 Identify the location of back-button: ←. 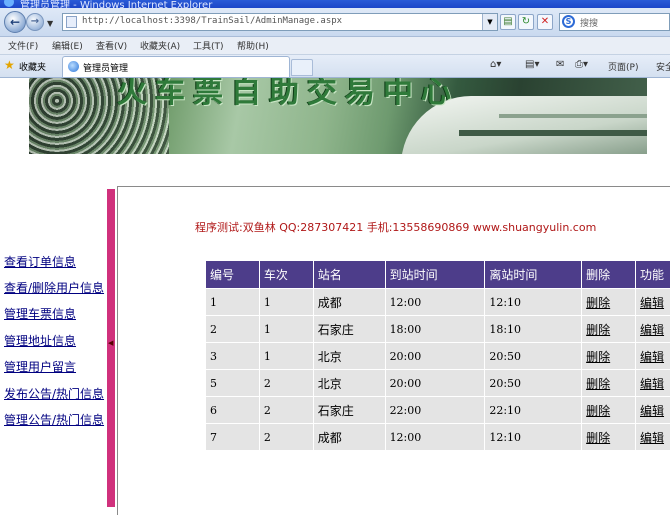
(15, 22).